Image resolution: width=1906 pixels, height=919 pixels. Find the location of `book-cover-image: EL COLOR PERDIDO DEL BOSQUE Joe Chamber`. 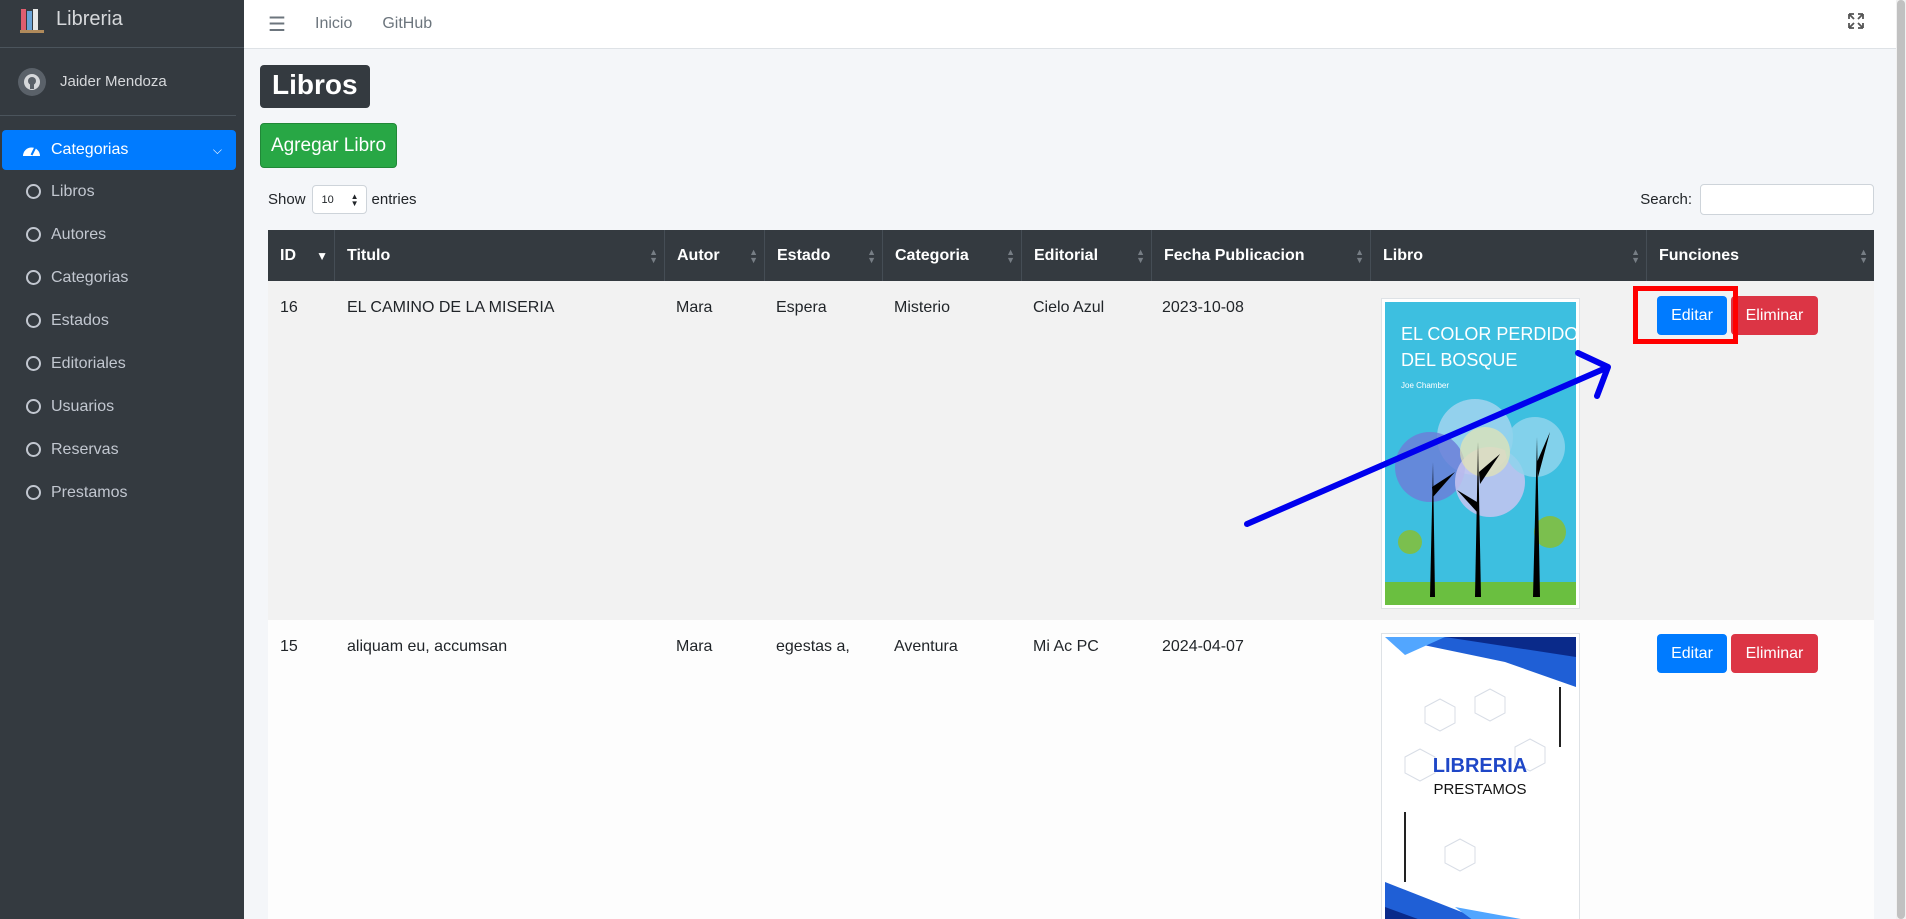

book-cover-image: EL COLOR PERDIDO DEL BOSQUE Joe Chamber is located at coordinates (1480, 453).